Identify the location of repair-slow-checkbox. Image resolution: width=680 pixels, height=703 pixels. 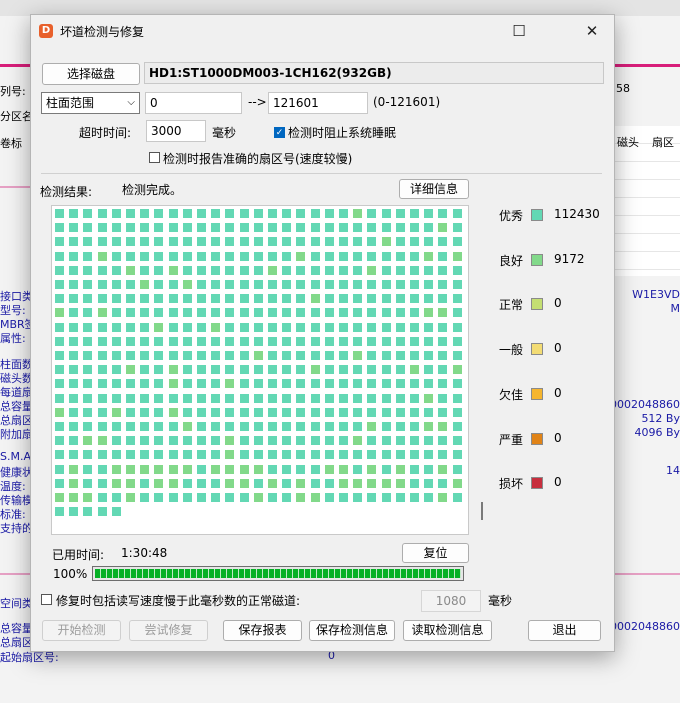
(46, 599).